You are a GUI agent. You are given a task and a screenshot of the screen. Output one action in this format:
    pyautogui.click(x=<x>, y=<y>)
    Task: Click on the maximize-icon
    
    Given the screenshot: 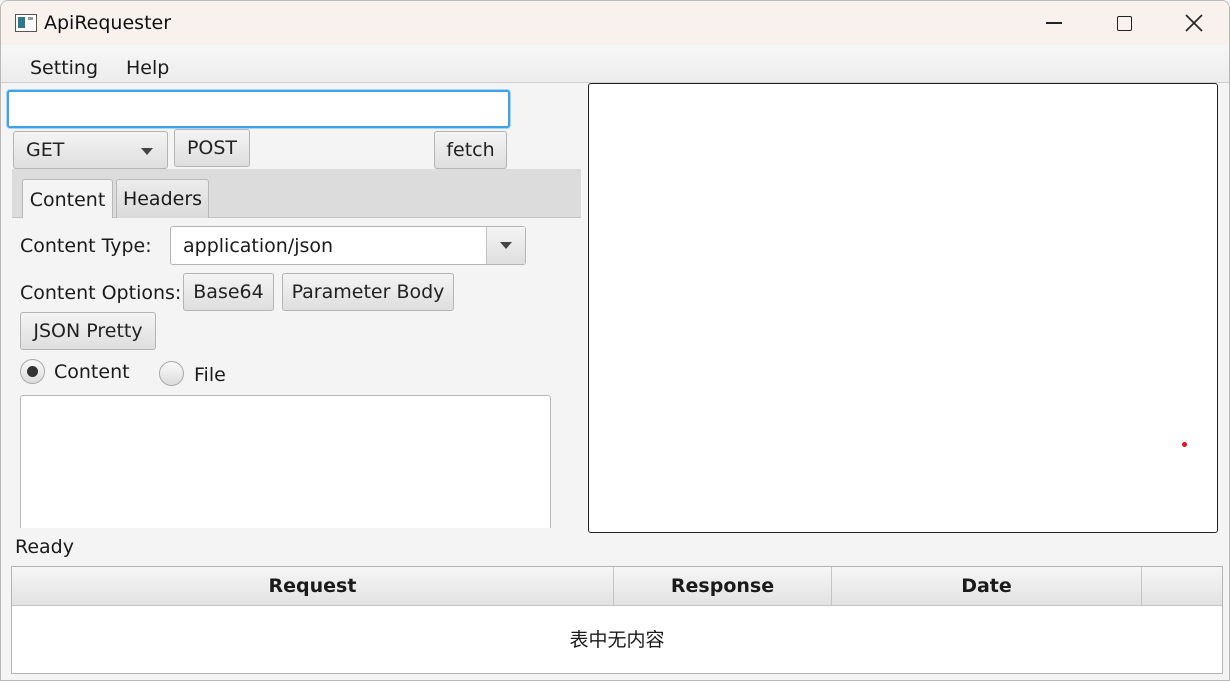 What is the action you would take?
    pyautogui.click(x=1124, y=23)
    